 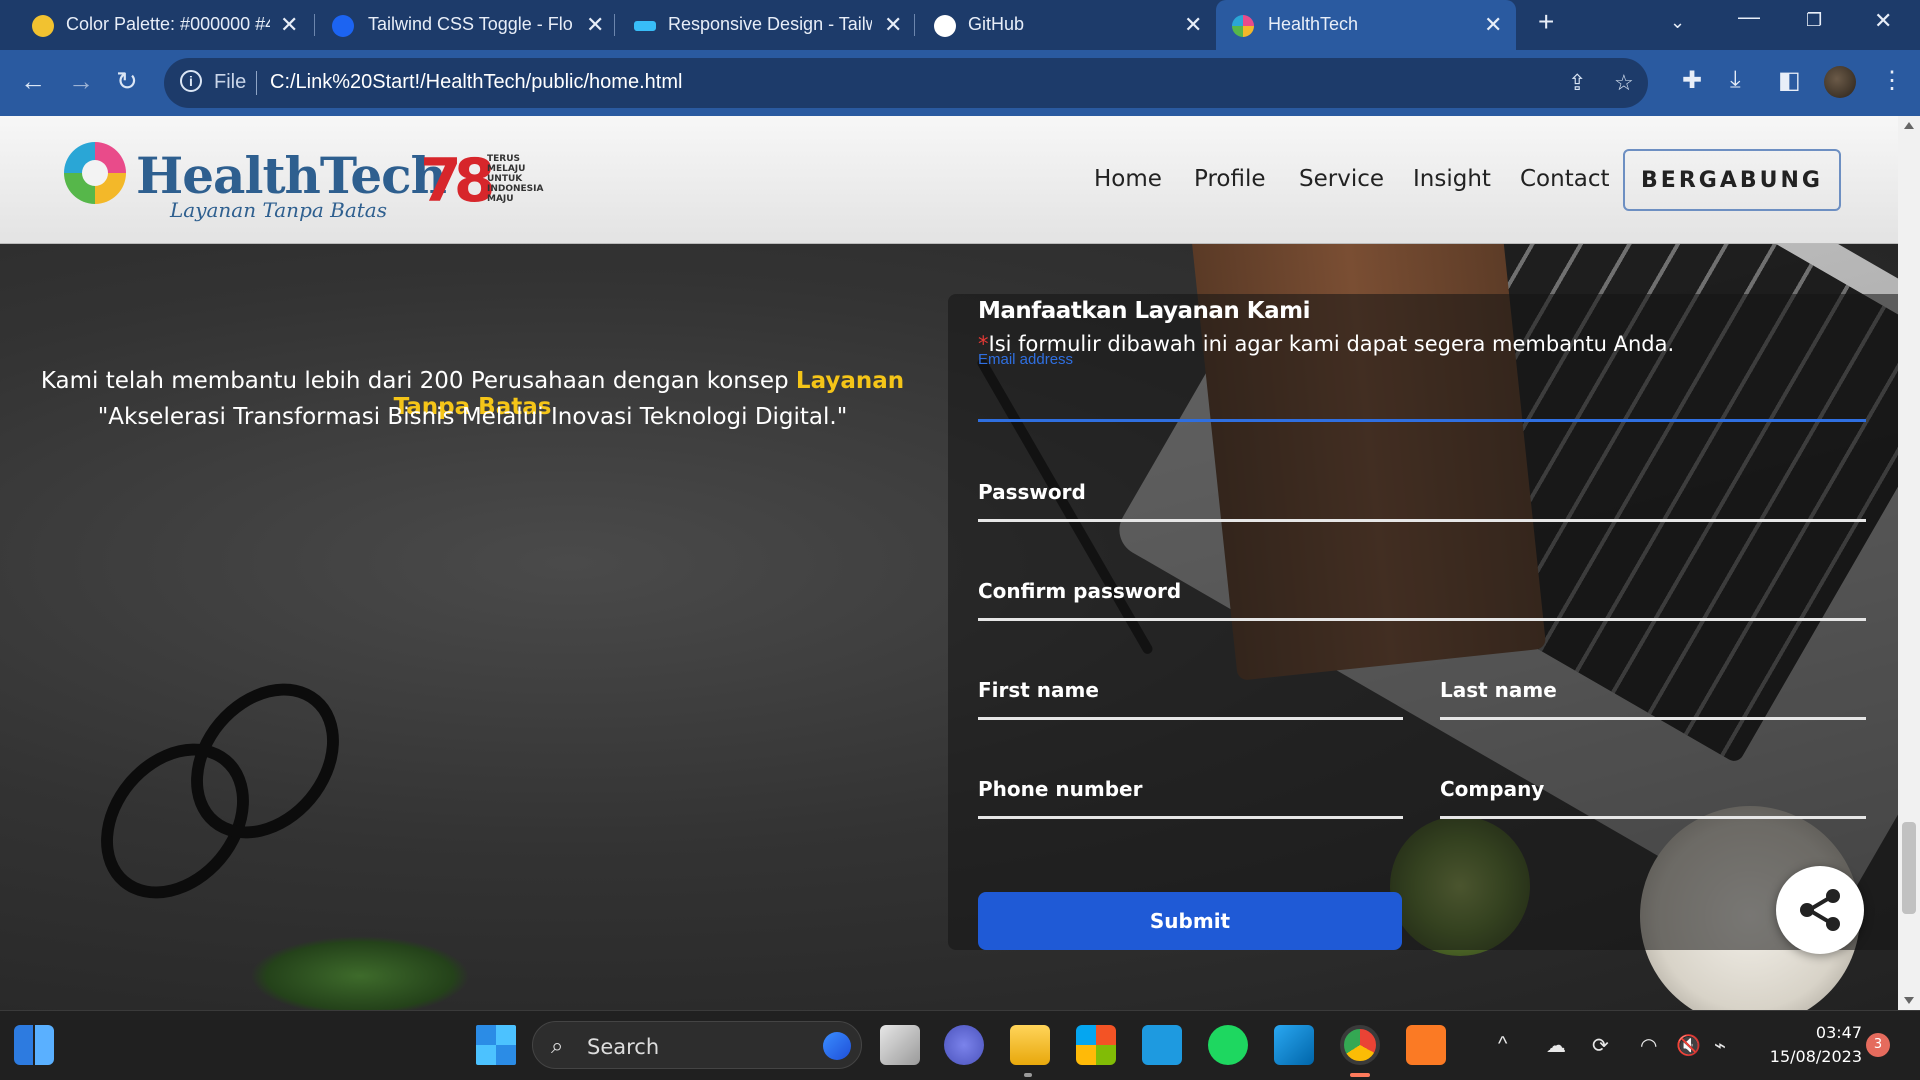 What do you see at coordinates (1546, 22) in the screenshot?
I see `new-tab-plus-icon: +` at bounding box center [1546, 22].